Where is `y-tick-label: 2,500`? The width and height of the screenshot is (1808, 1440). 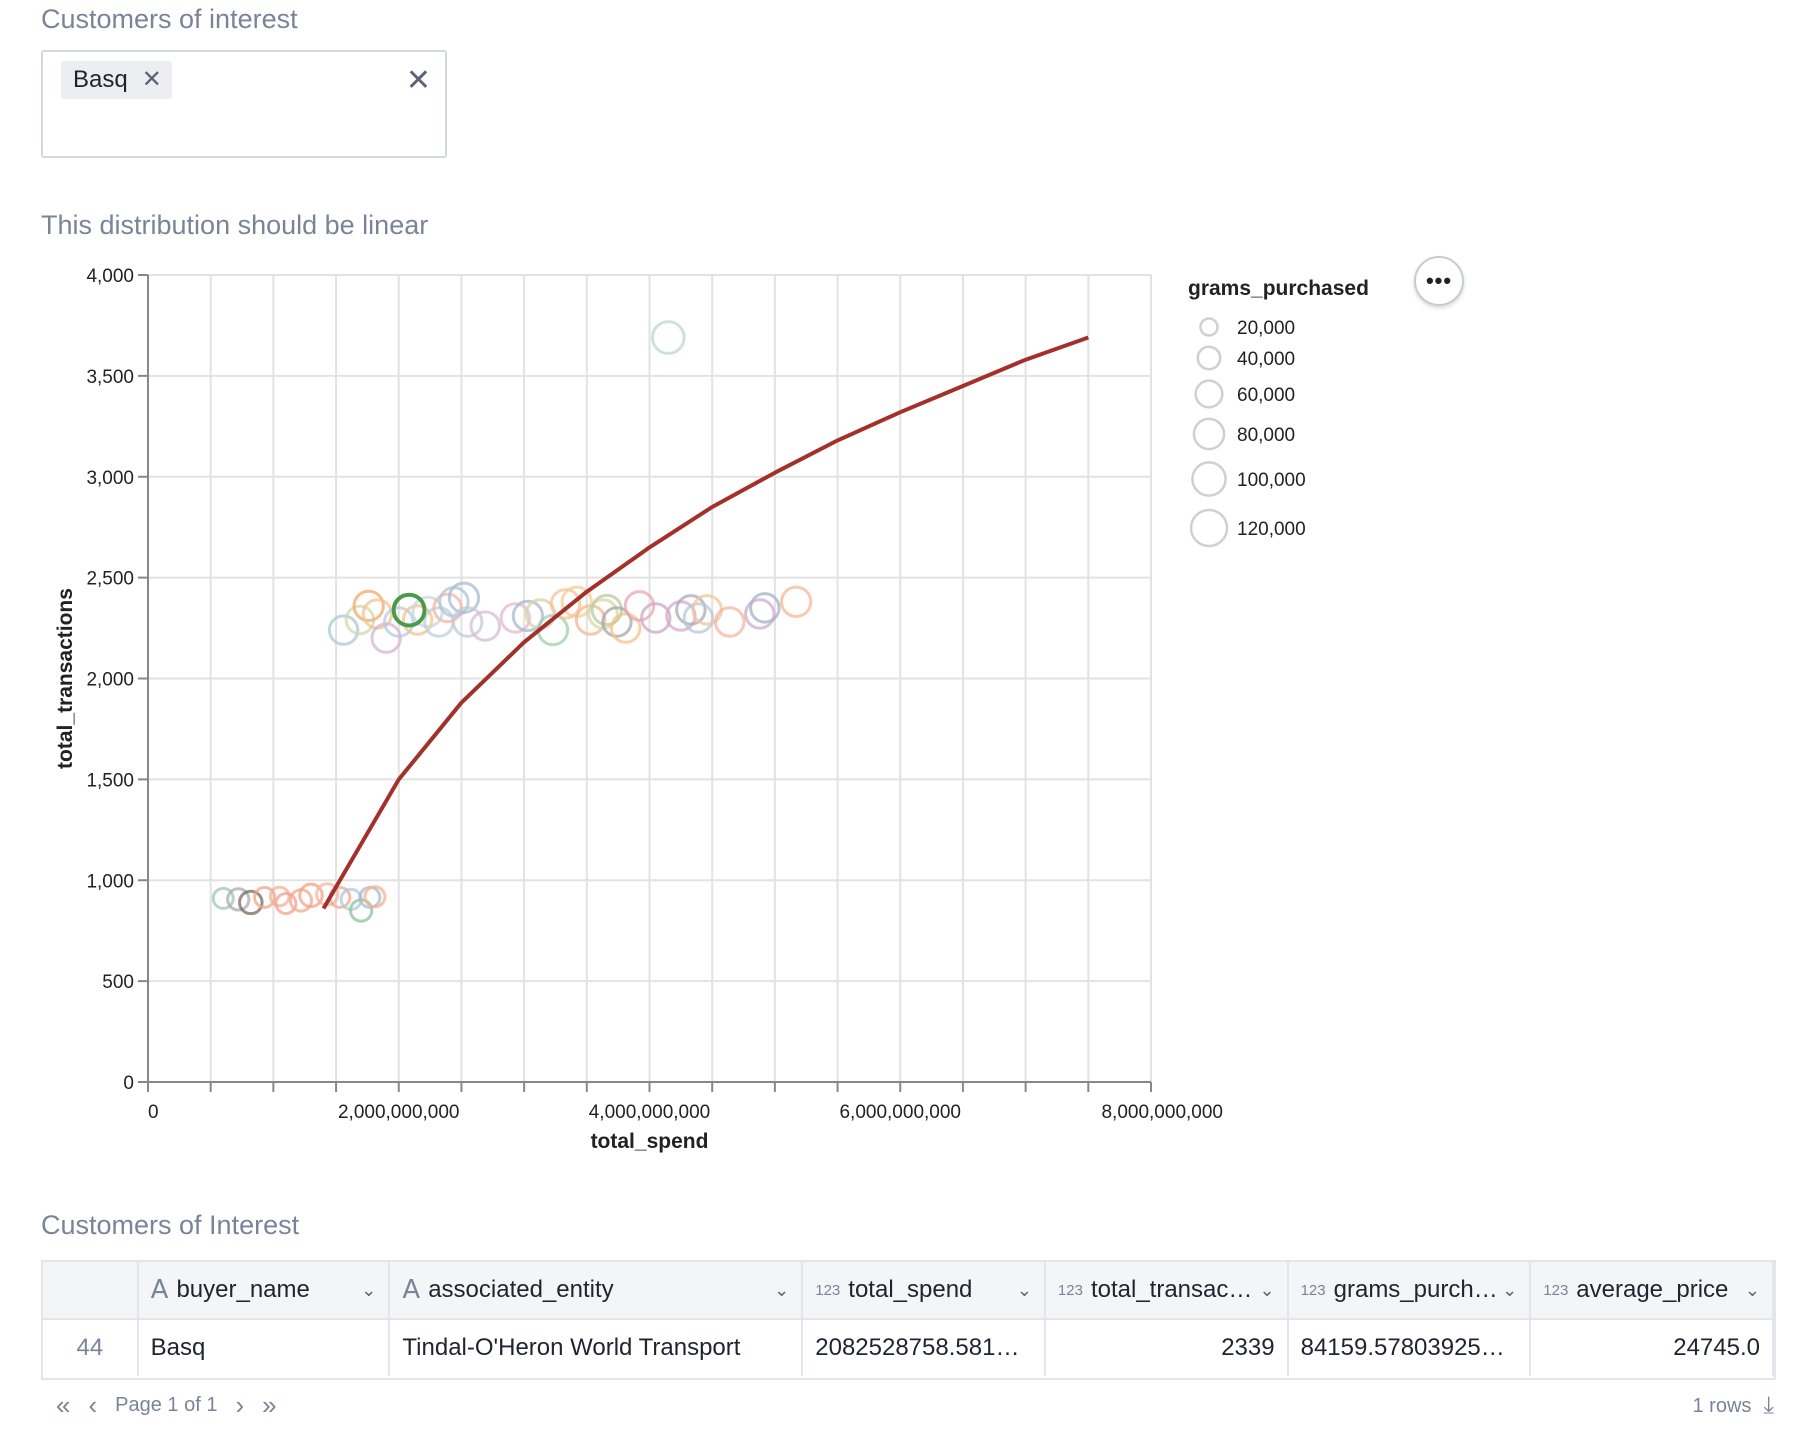 y-tick-label: 2,500 is located at coordinates (110, 579).